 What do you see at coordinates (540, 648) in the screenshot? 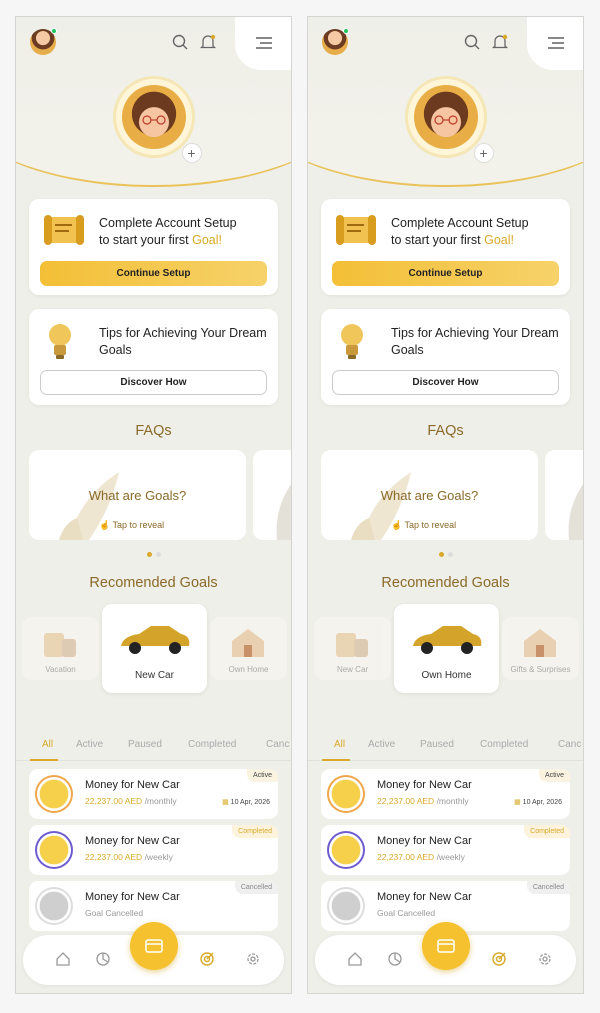
I see `goal-option-right: Gifts & Surprises` at bounding box center [540, 648].